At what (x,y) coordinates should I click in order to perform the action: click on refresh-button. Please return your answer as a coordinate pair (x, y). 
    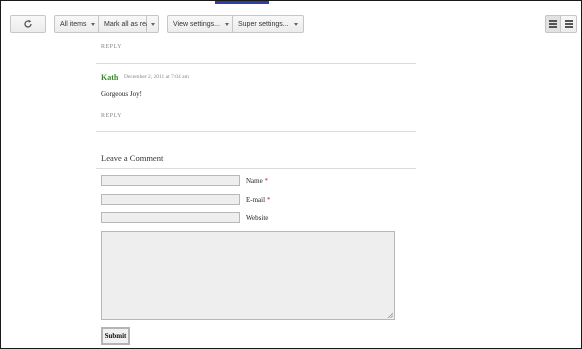
    Looking at the image, I should click on (28, 24).